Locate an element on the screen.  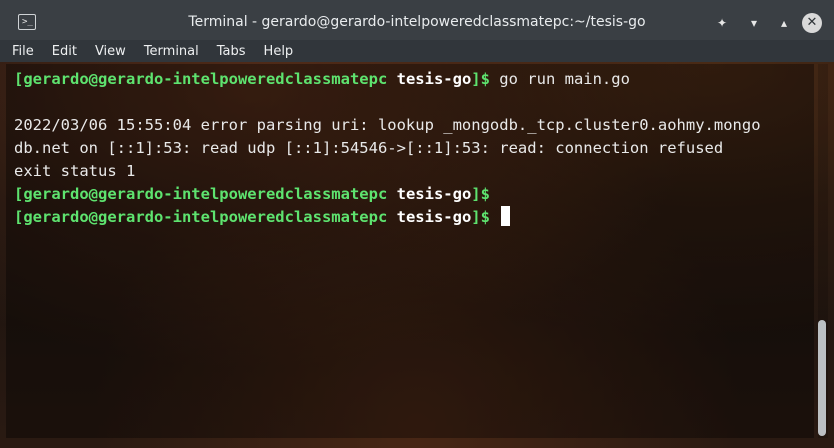
minimize-icon: ▾ is located at coordinates (754, 23).